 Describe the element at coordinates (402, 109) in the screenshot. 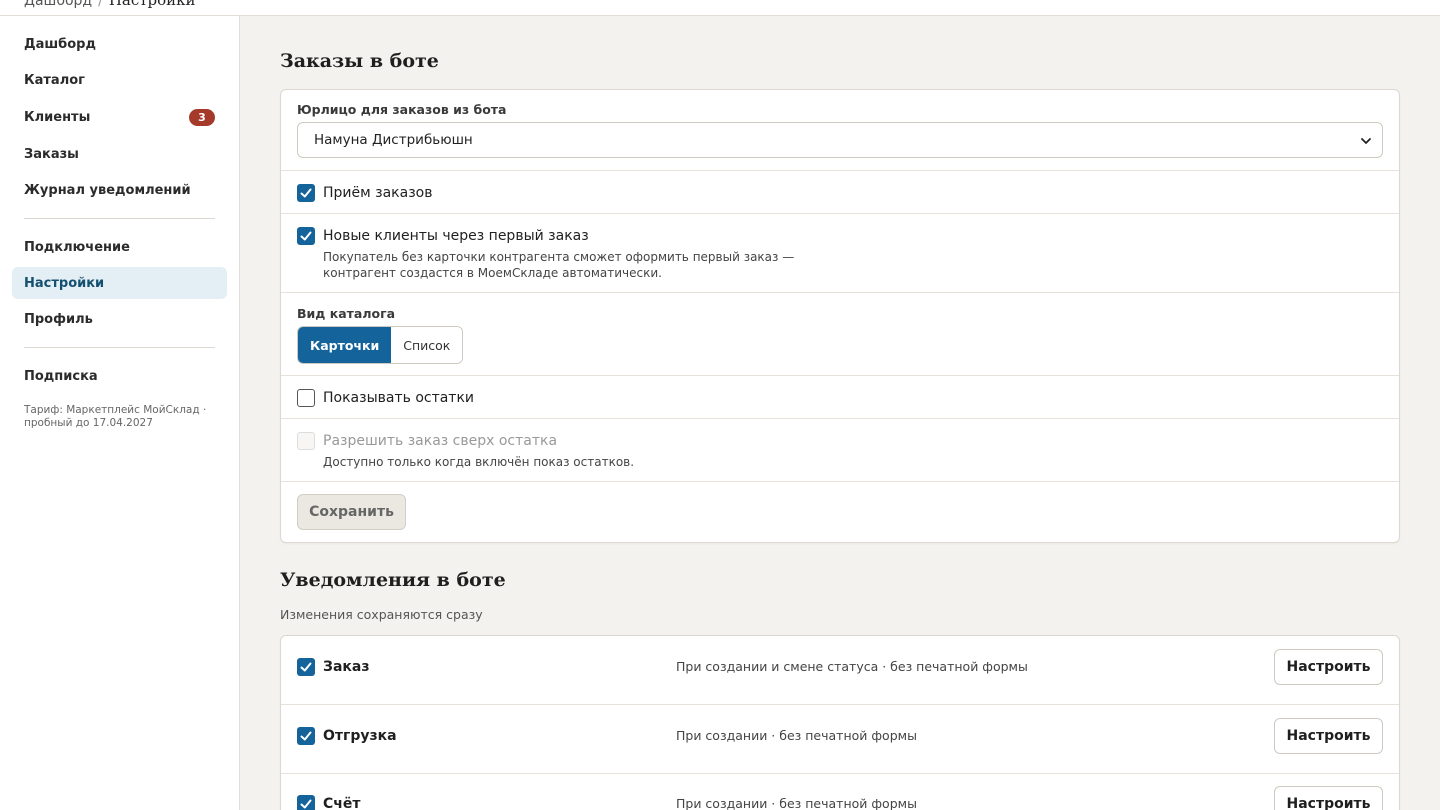

I see `entity-label: Юрлицо для заказов из бота` at that location.